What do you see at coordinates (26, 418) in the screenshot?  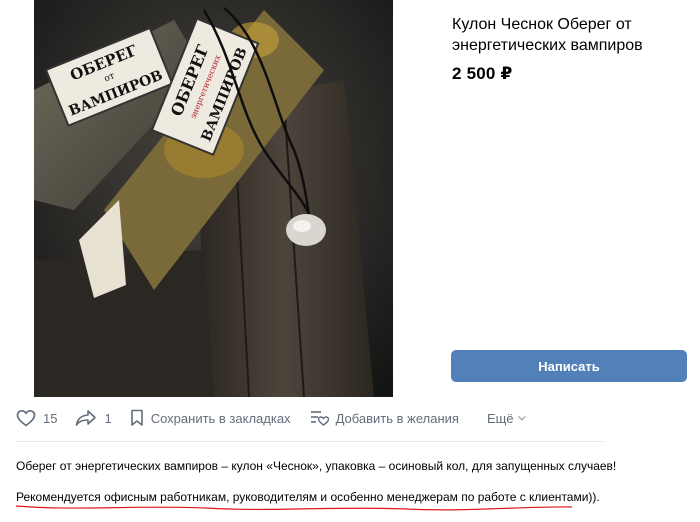 I see `heart-icon` at bounding box center [26, 418].